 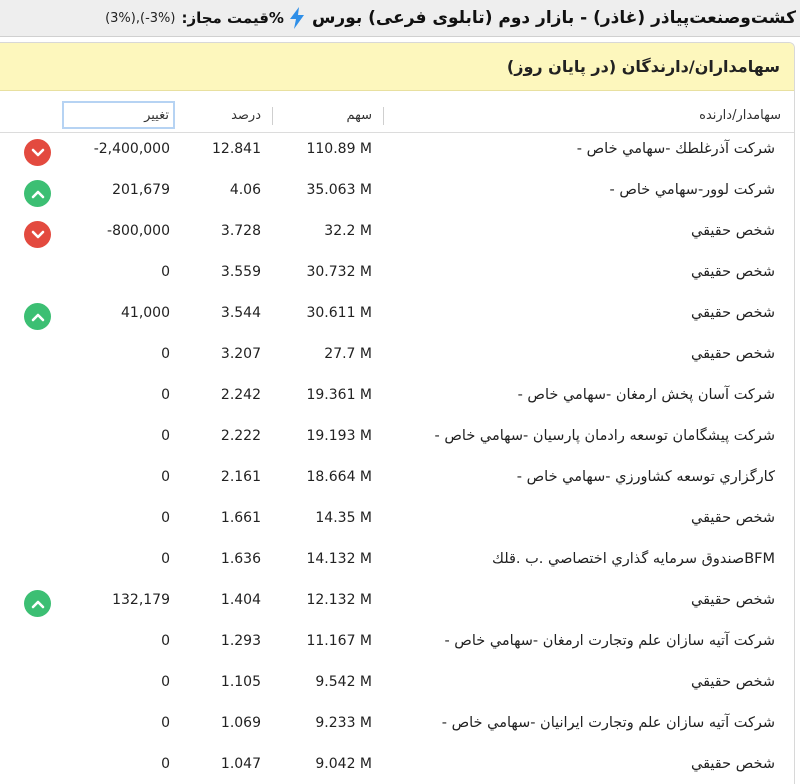 I want to click on table-header: سهامدار/دارنده سهم درصد تغییر, so click(x=397, y=116).